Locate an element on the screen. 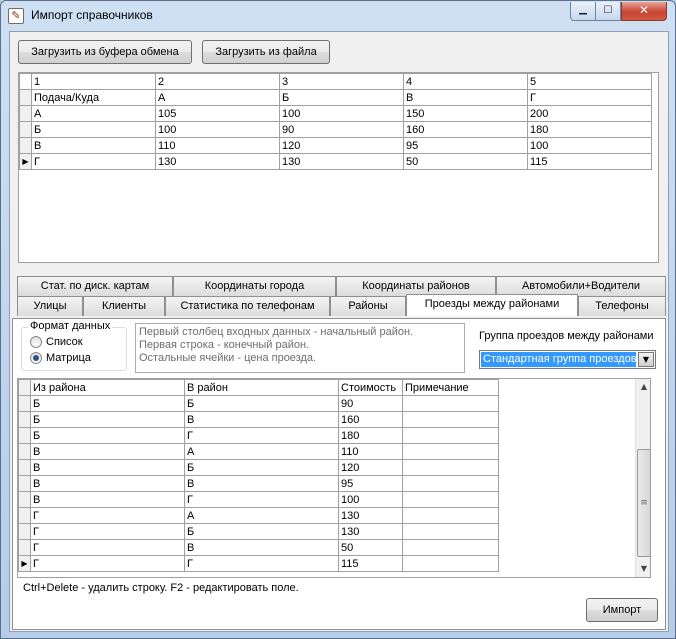  route-group-value: Стандартная группа проездов is located at coordinates (558, 359).